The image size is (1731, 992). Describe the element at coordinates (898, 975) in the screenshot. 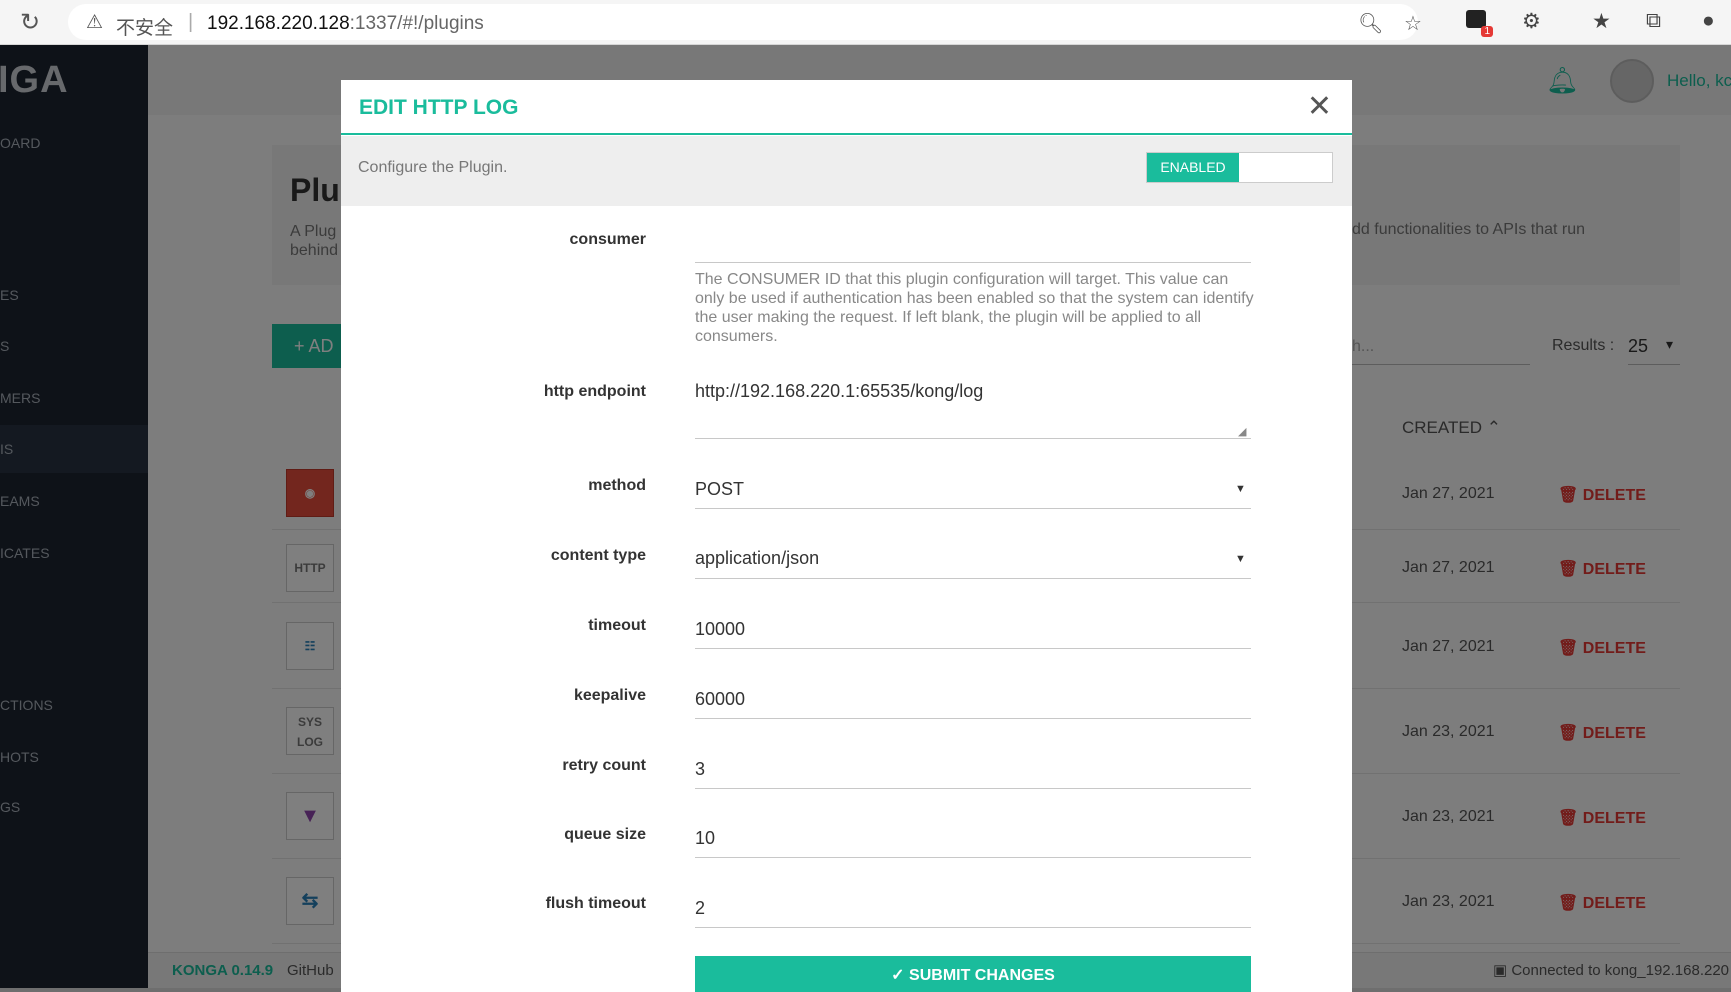

I see `check-icon: ✓` at that location.